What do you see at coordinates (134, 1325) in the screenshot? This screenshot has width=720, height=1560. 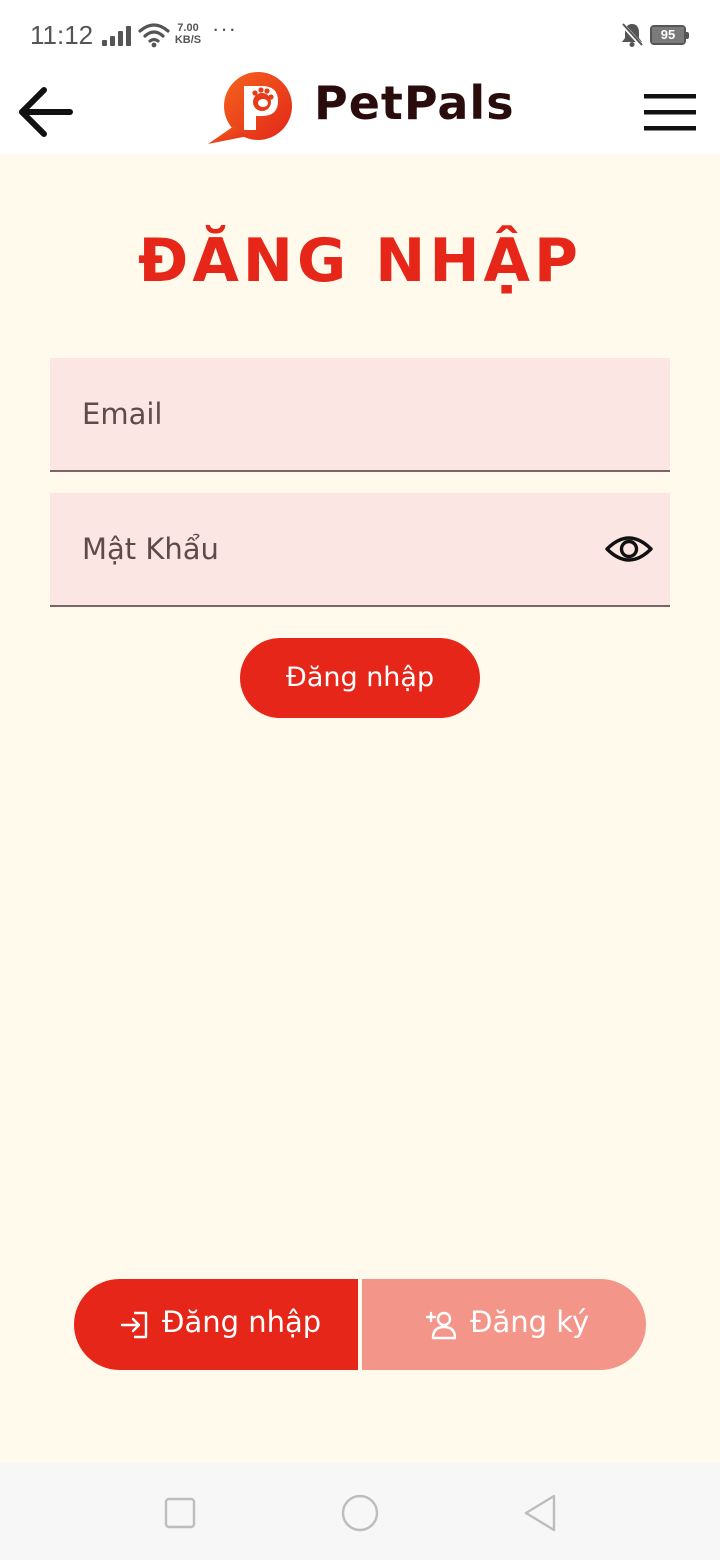 I see `login-arrow-icon` at bounding box center [134, 1325].